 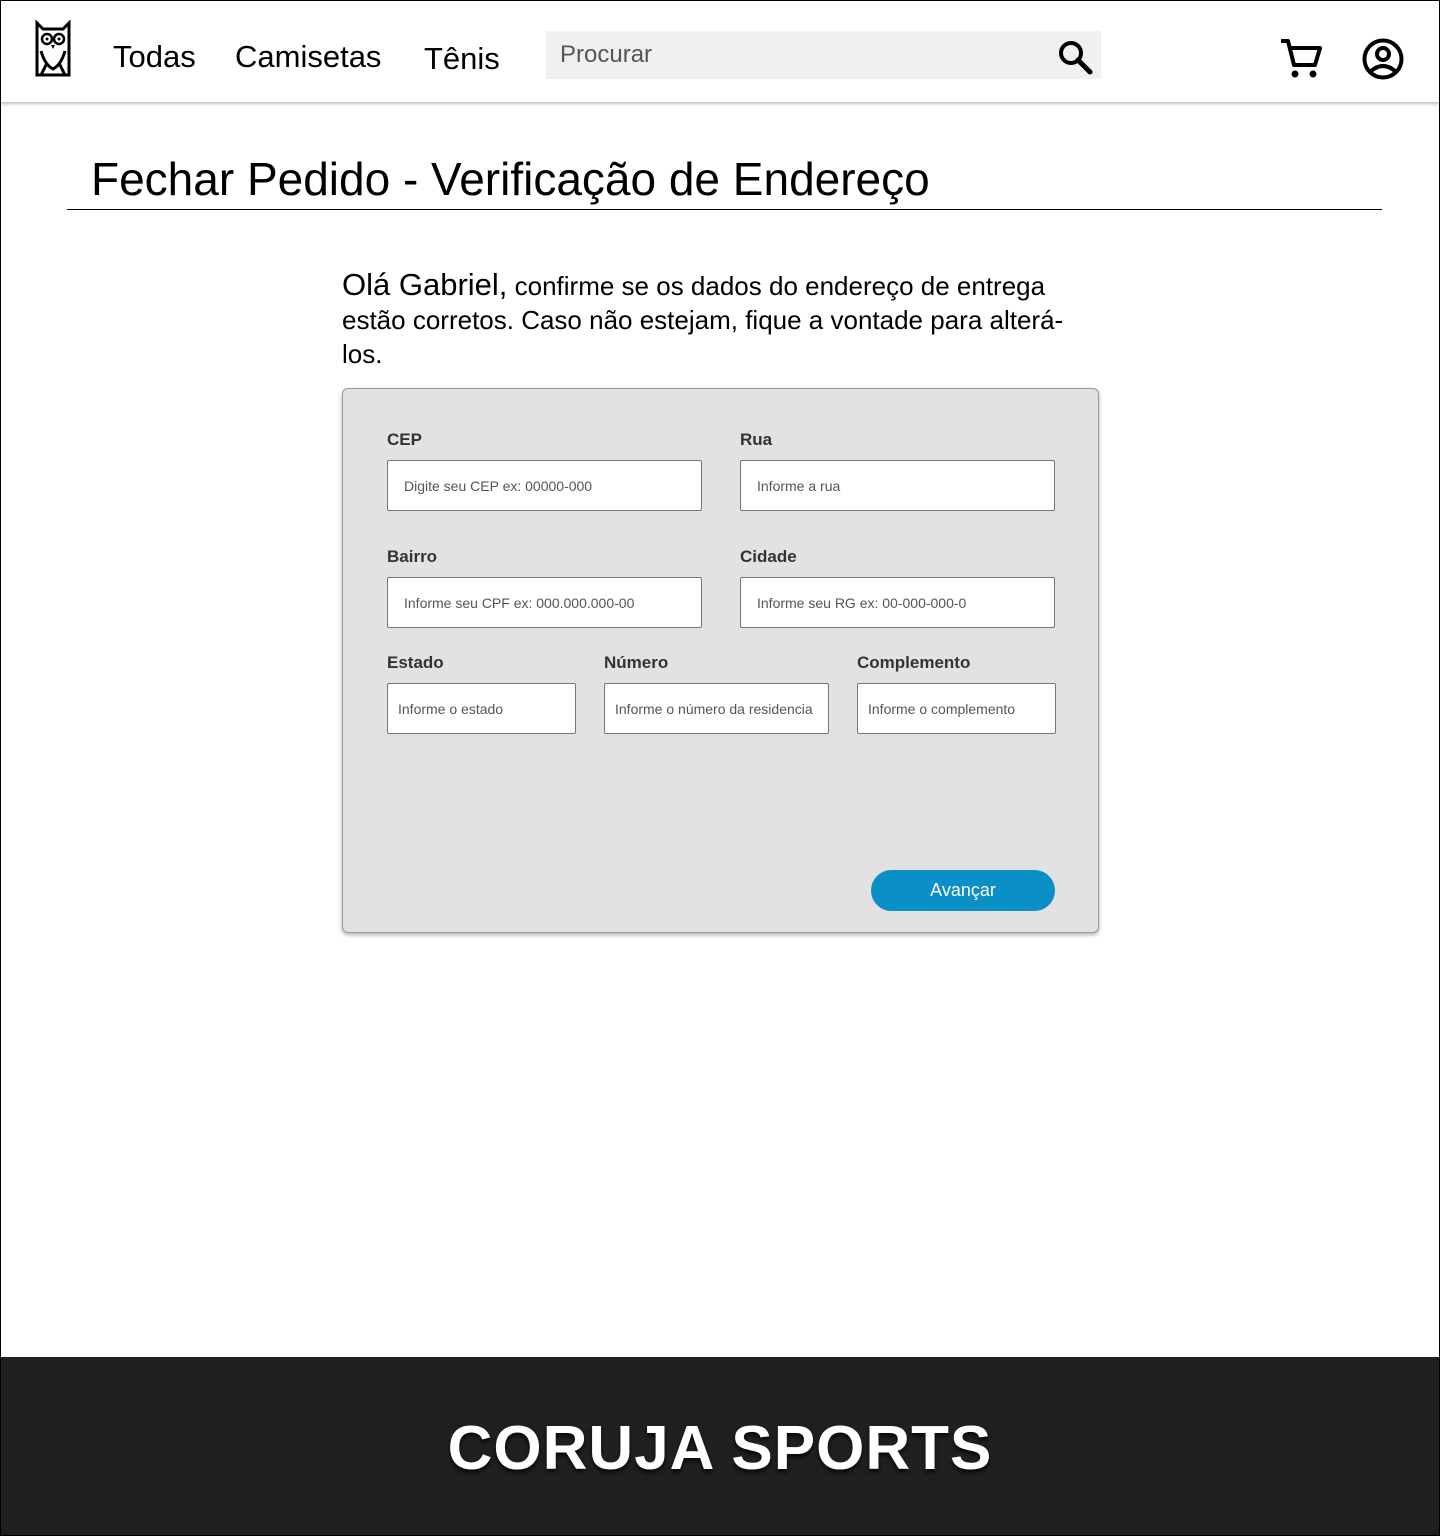 What do you see at coordinates (544, 602) in the screenshot?
I see `bairro-input` at bounding box center [544, 602].